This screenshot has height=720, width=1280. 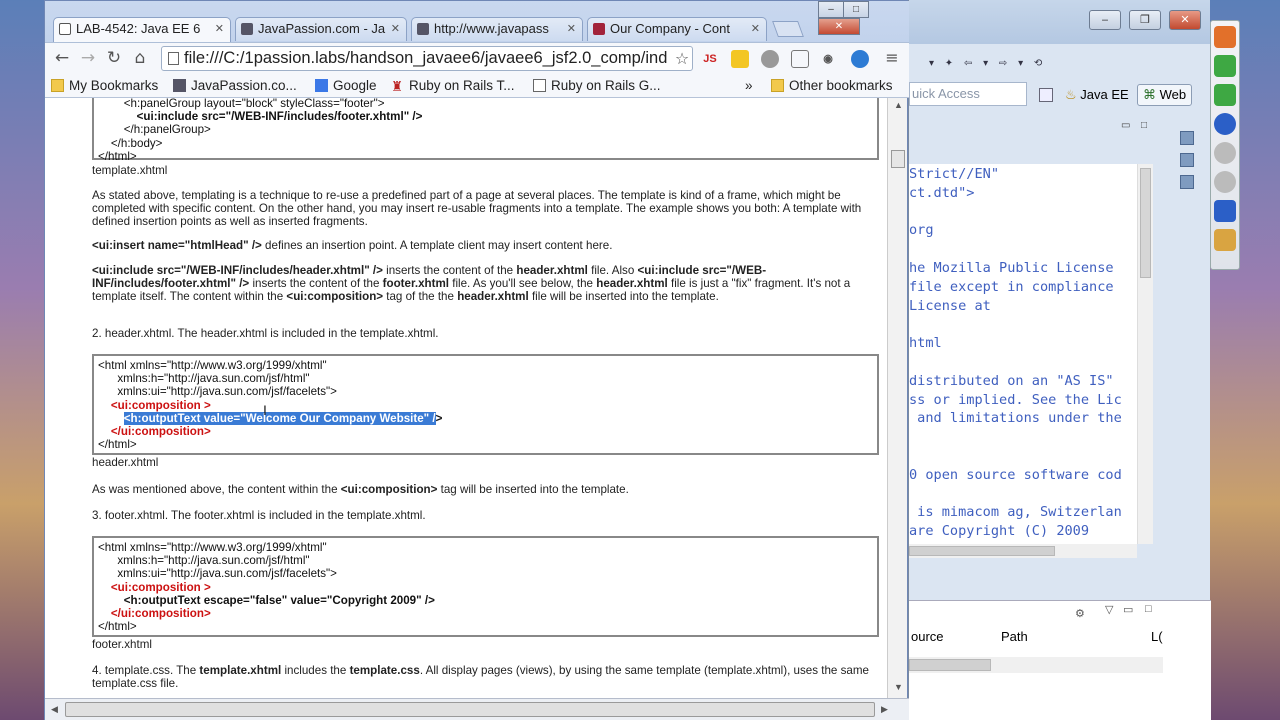 I want to click on outline-icon, so click(x=1187, y=138).